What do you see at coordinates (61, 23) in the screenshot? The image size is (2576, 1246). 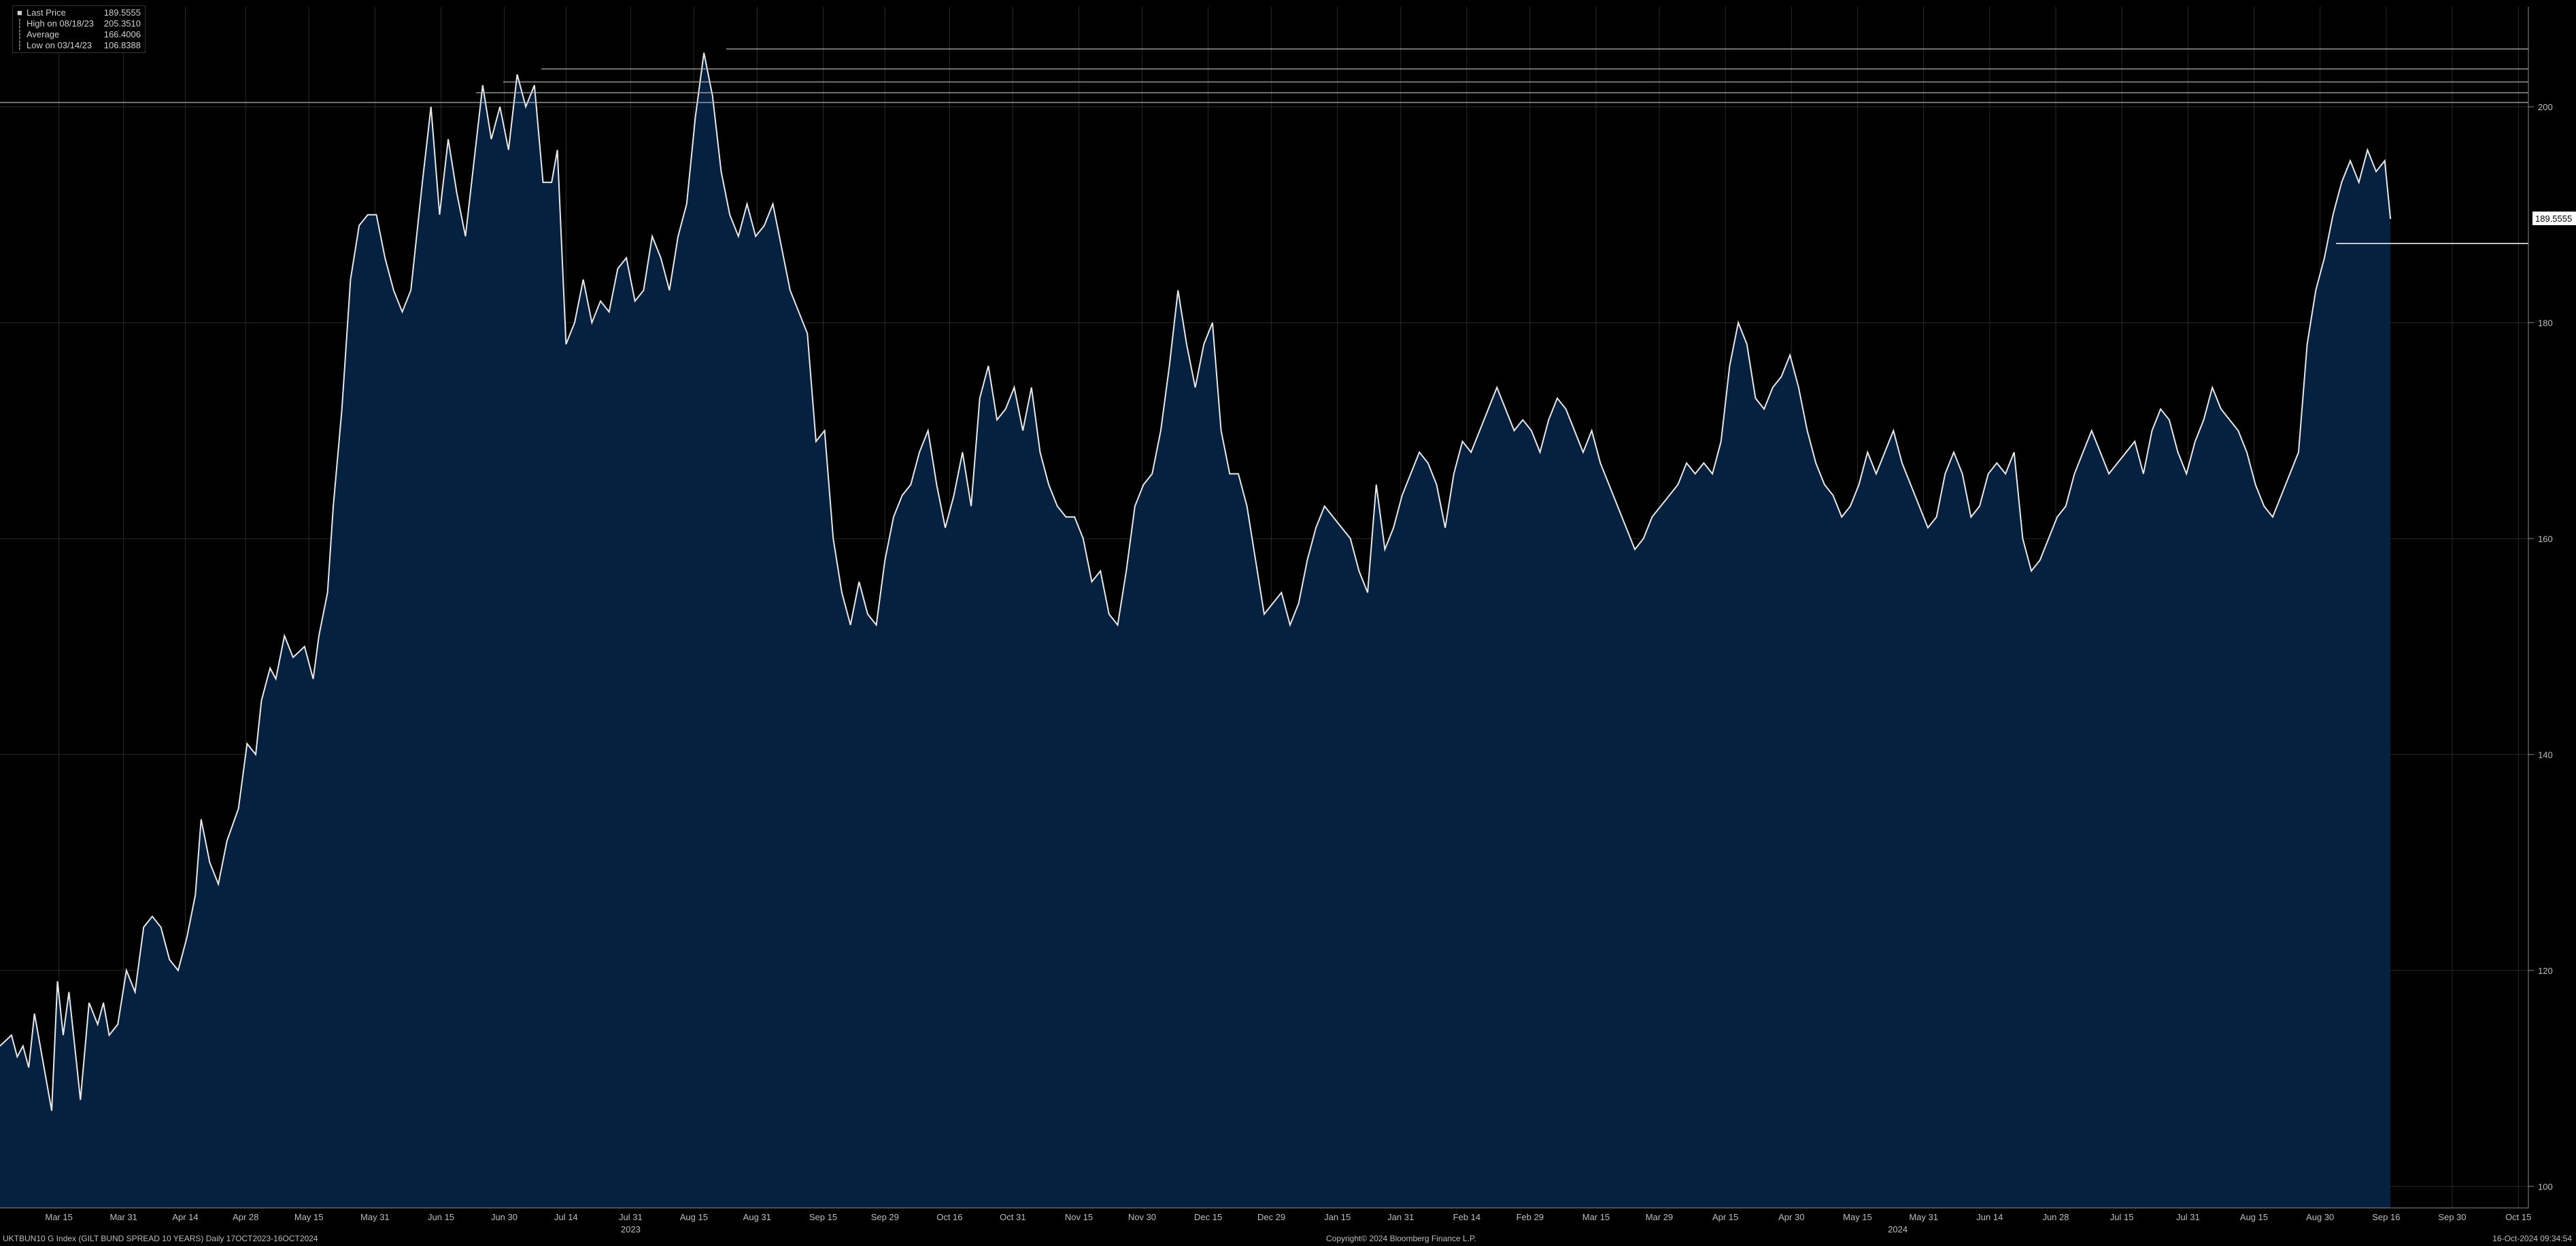 I see `legend-label: High on 08/18/23` at bounding box center [61, 23].